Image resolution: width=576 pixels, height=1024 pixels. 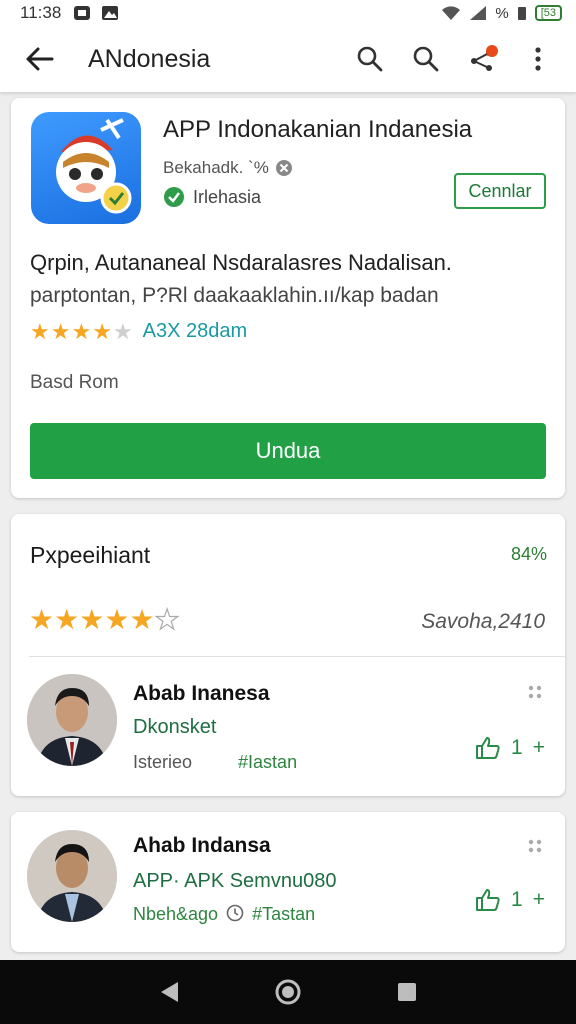 I want to click on reviewer-name: Abab Inanesa, so click(x=201, y=693).